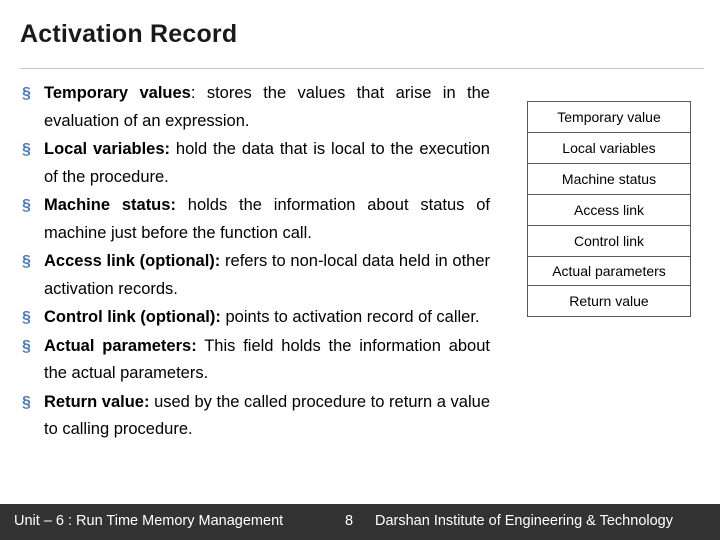 This screenshot has width=720, height=540. What do you see at coordinates (149, 521) in the screenshot?
I see `footer-unit-label: Unit – 6 : Run Time Memory Management` at bounding box center [149, 521].